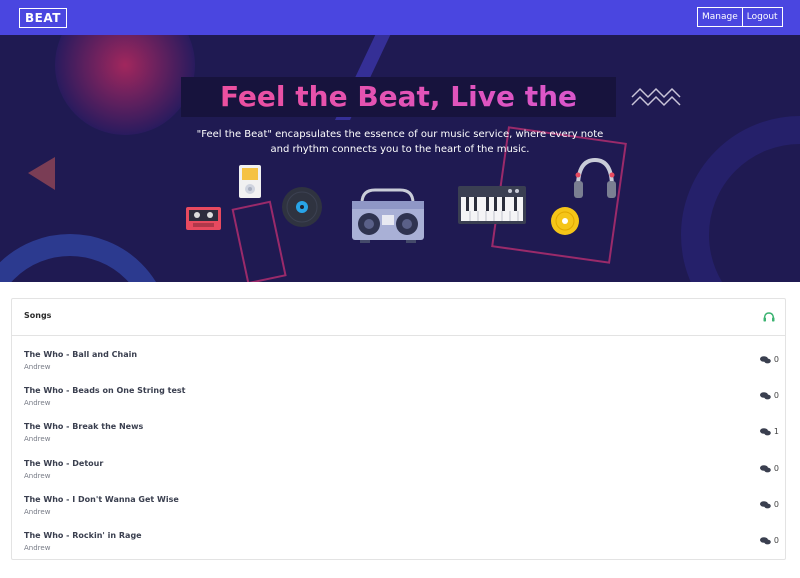 The height and width of the screenshot is (578, 800). Describe the element at coordinates (776, 431) in the screenshot. I see `comment-count-value: 1` at that location.